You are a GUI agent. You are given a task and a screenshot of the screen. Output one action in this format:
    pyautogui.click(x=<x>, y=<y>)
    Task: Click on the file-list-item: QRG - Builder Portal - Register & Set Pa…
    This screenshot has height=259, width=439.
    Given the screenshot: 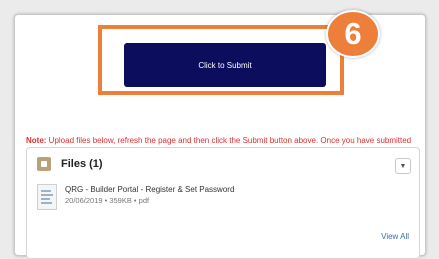 What is the action you would take?
    pyautogui.click(x=135, y=197)
    